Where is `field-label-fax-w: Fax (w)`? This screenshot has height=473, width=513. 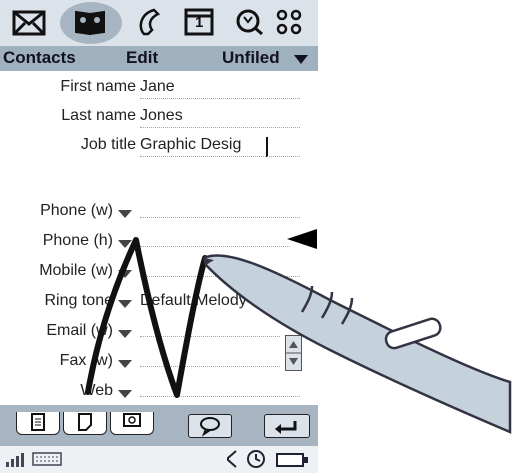 field-label-fax-w: Fax (w) is located at coordinates (86, 360).